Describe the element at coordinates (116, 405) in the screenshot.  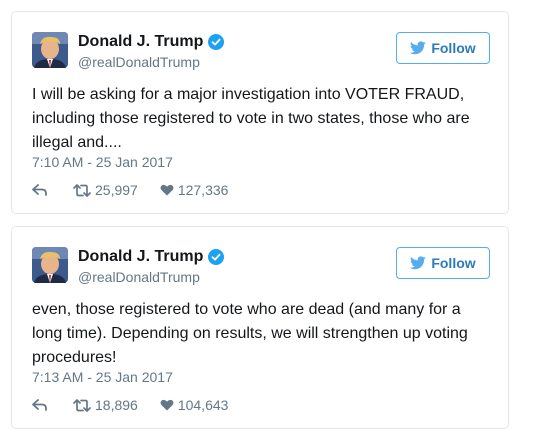
I see `retweet-count: 18,896` at that location.